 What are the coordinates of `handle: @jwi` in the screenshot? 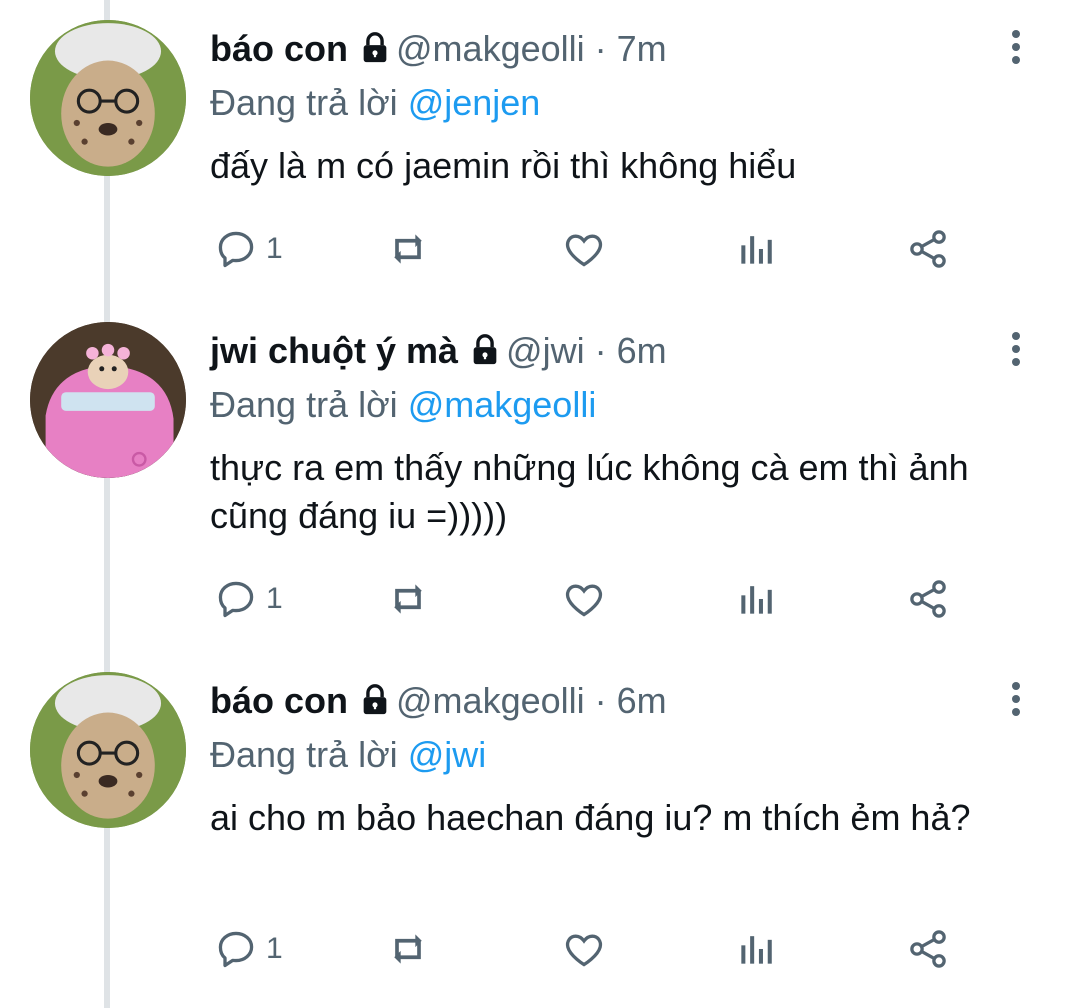 It's located at (545, 350).